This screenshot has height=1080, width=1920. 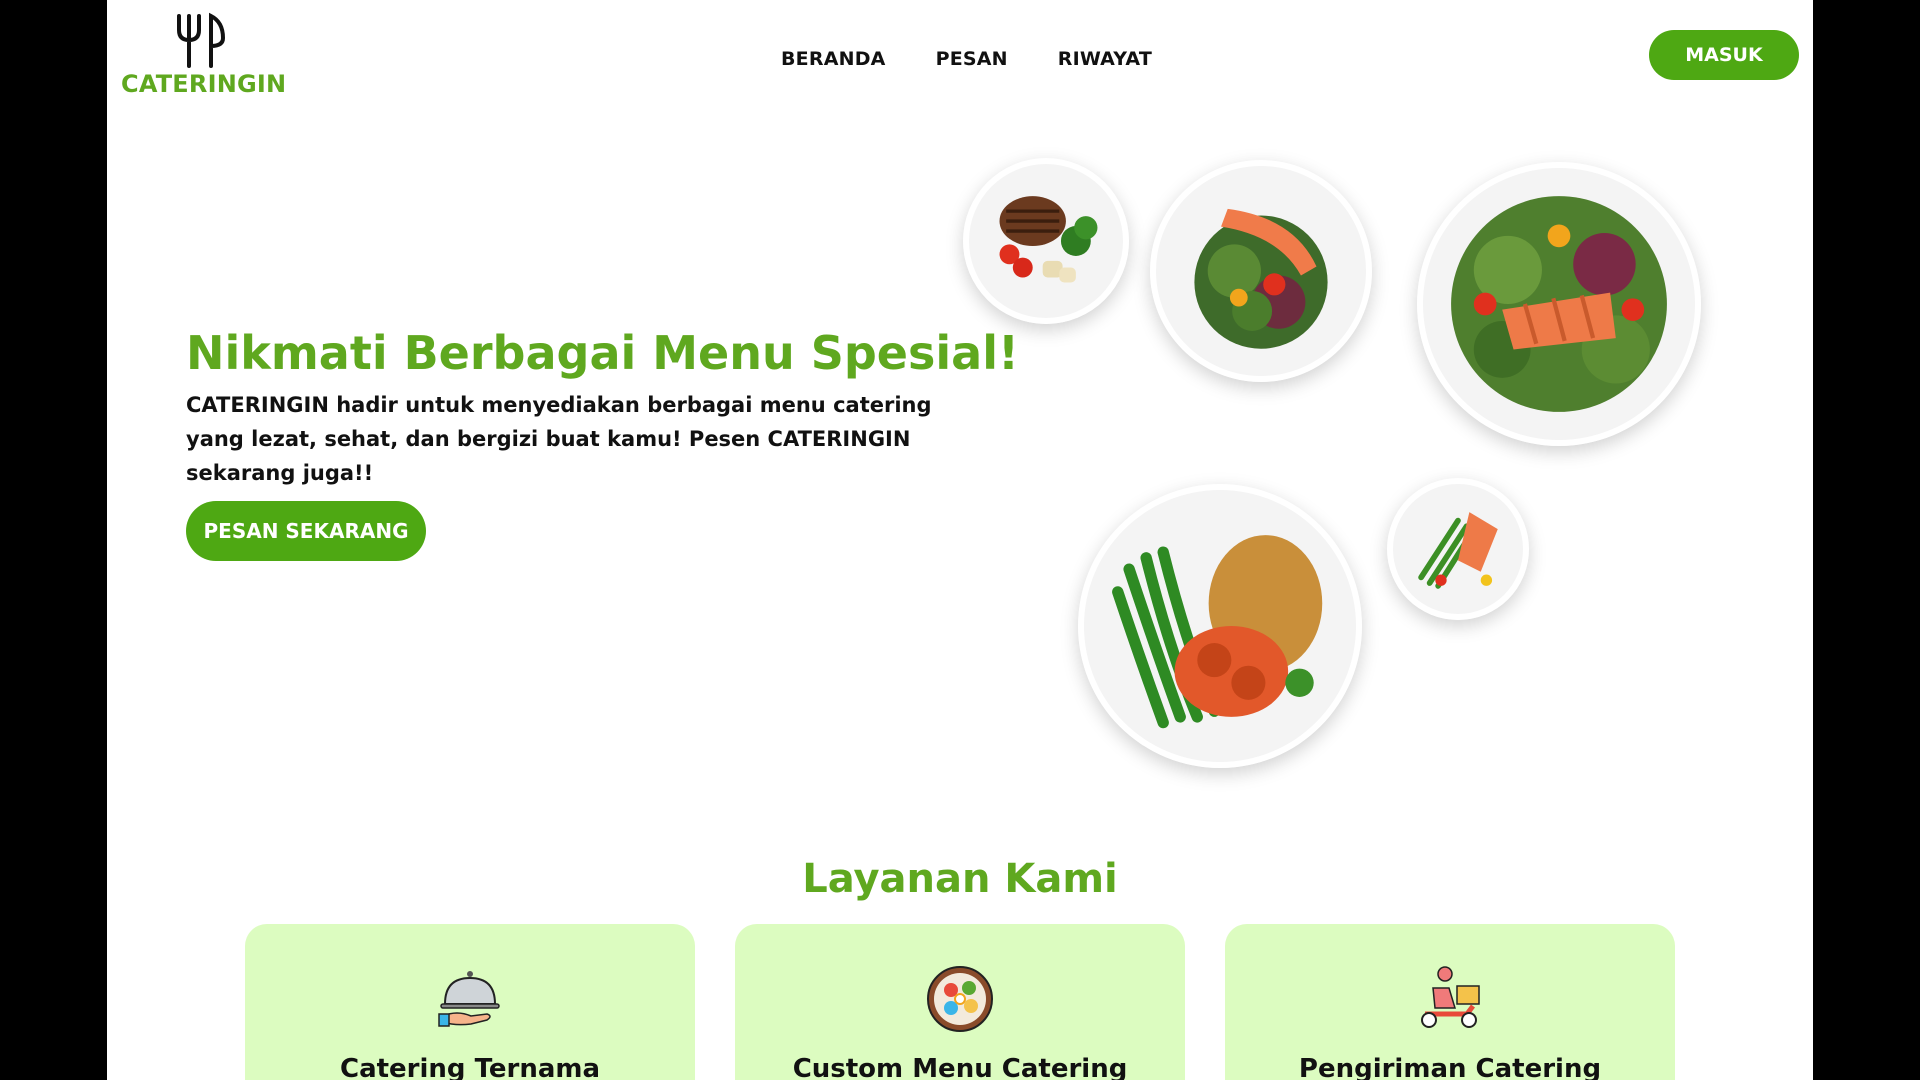 I want to click on services-title: Layanan Kami, so click(x=960, y=879).